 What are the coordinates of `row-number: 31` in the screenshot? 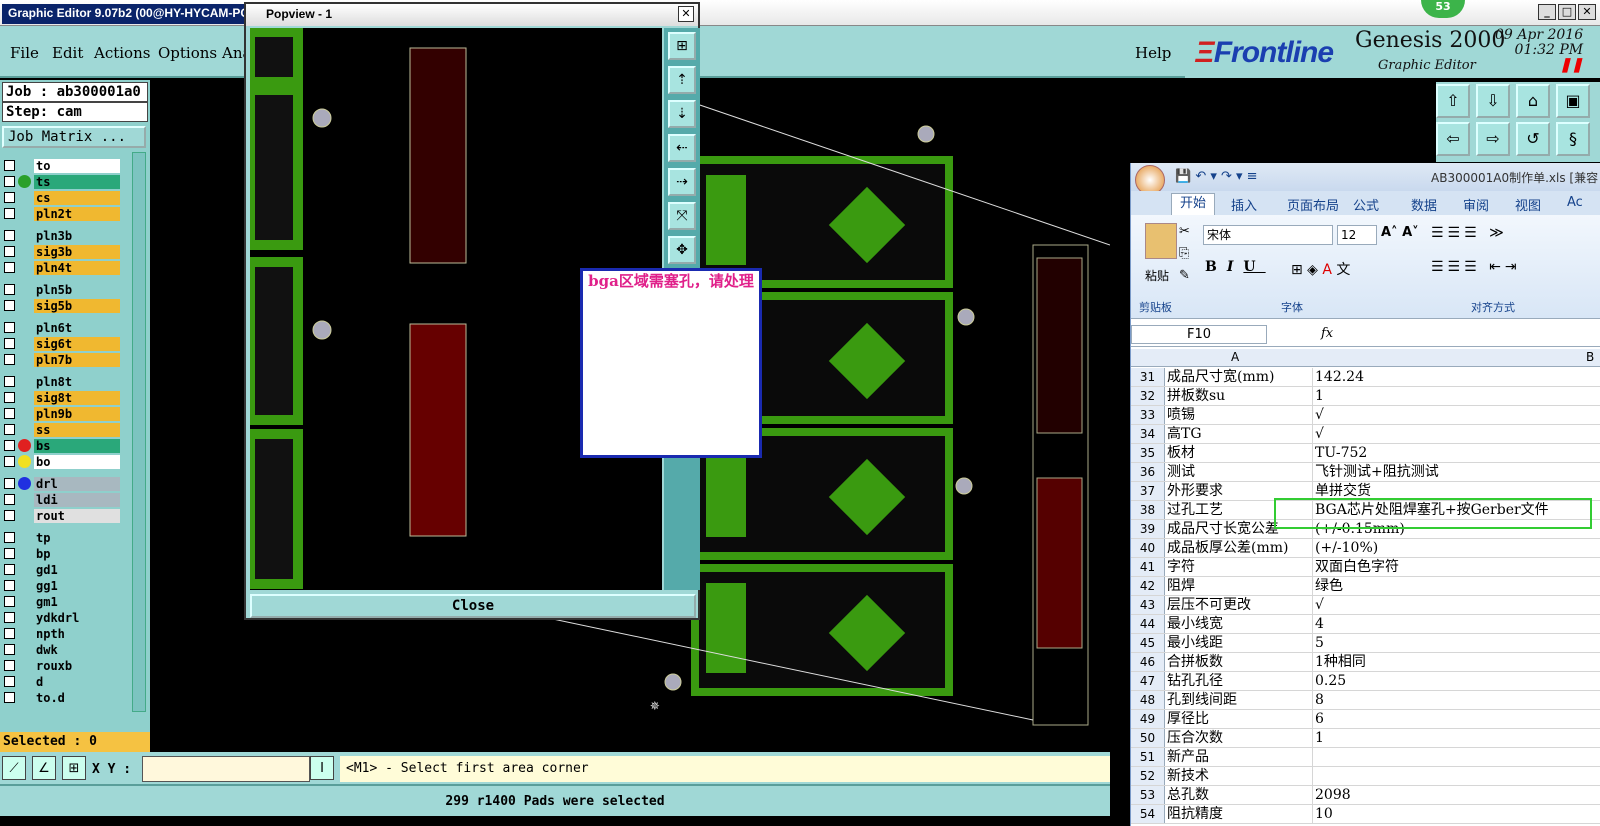 It's located at (1148, 377).